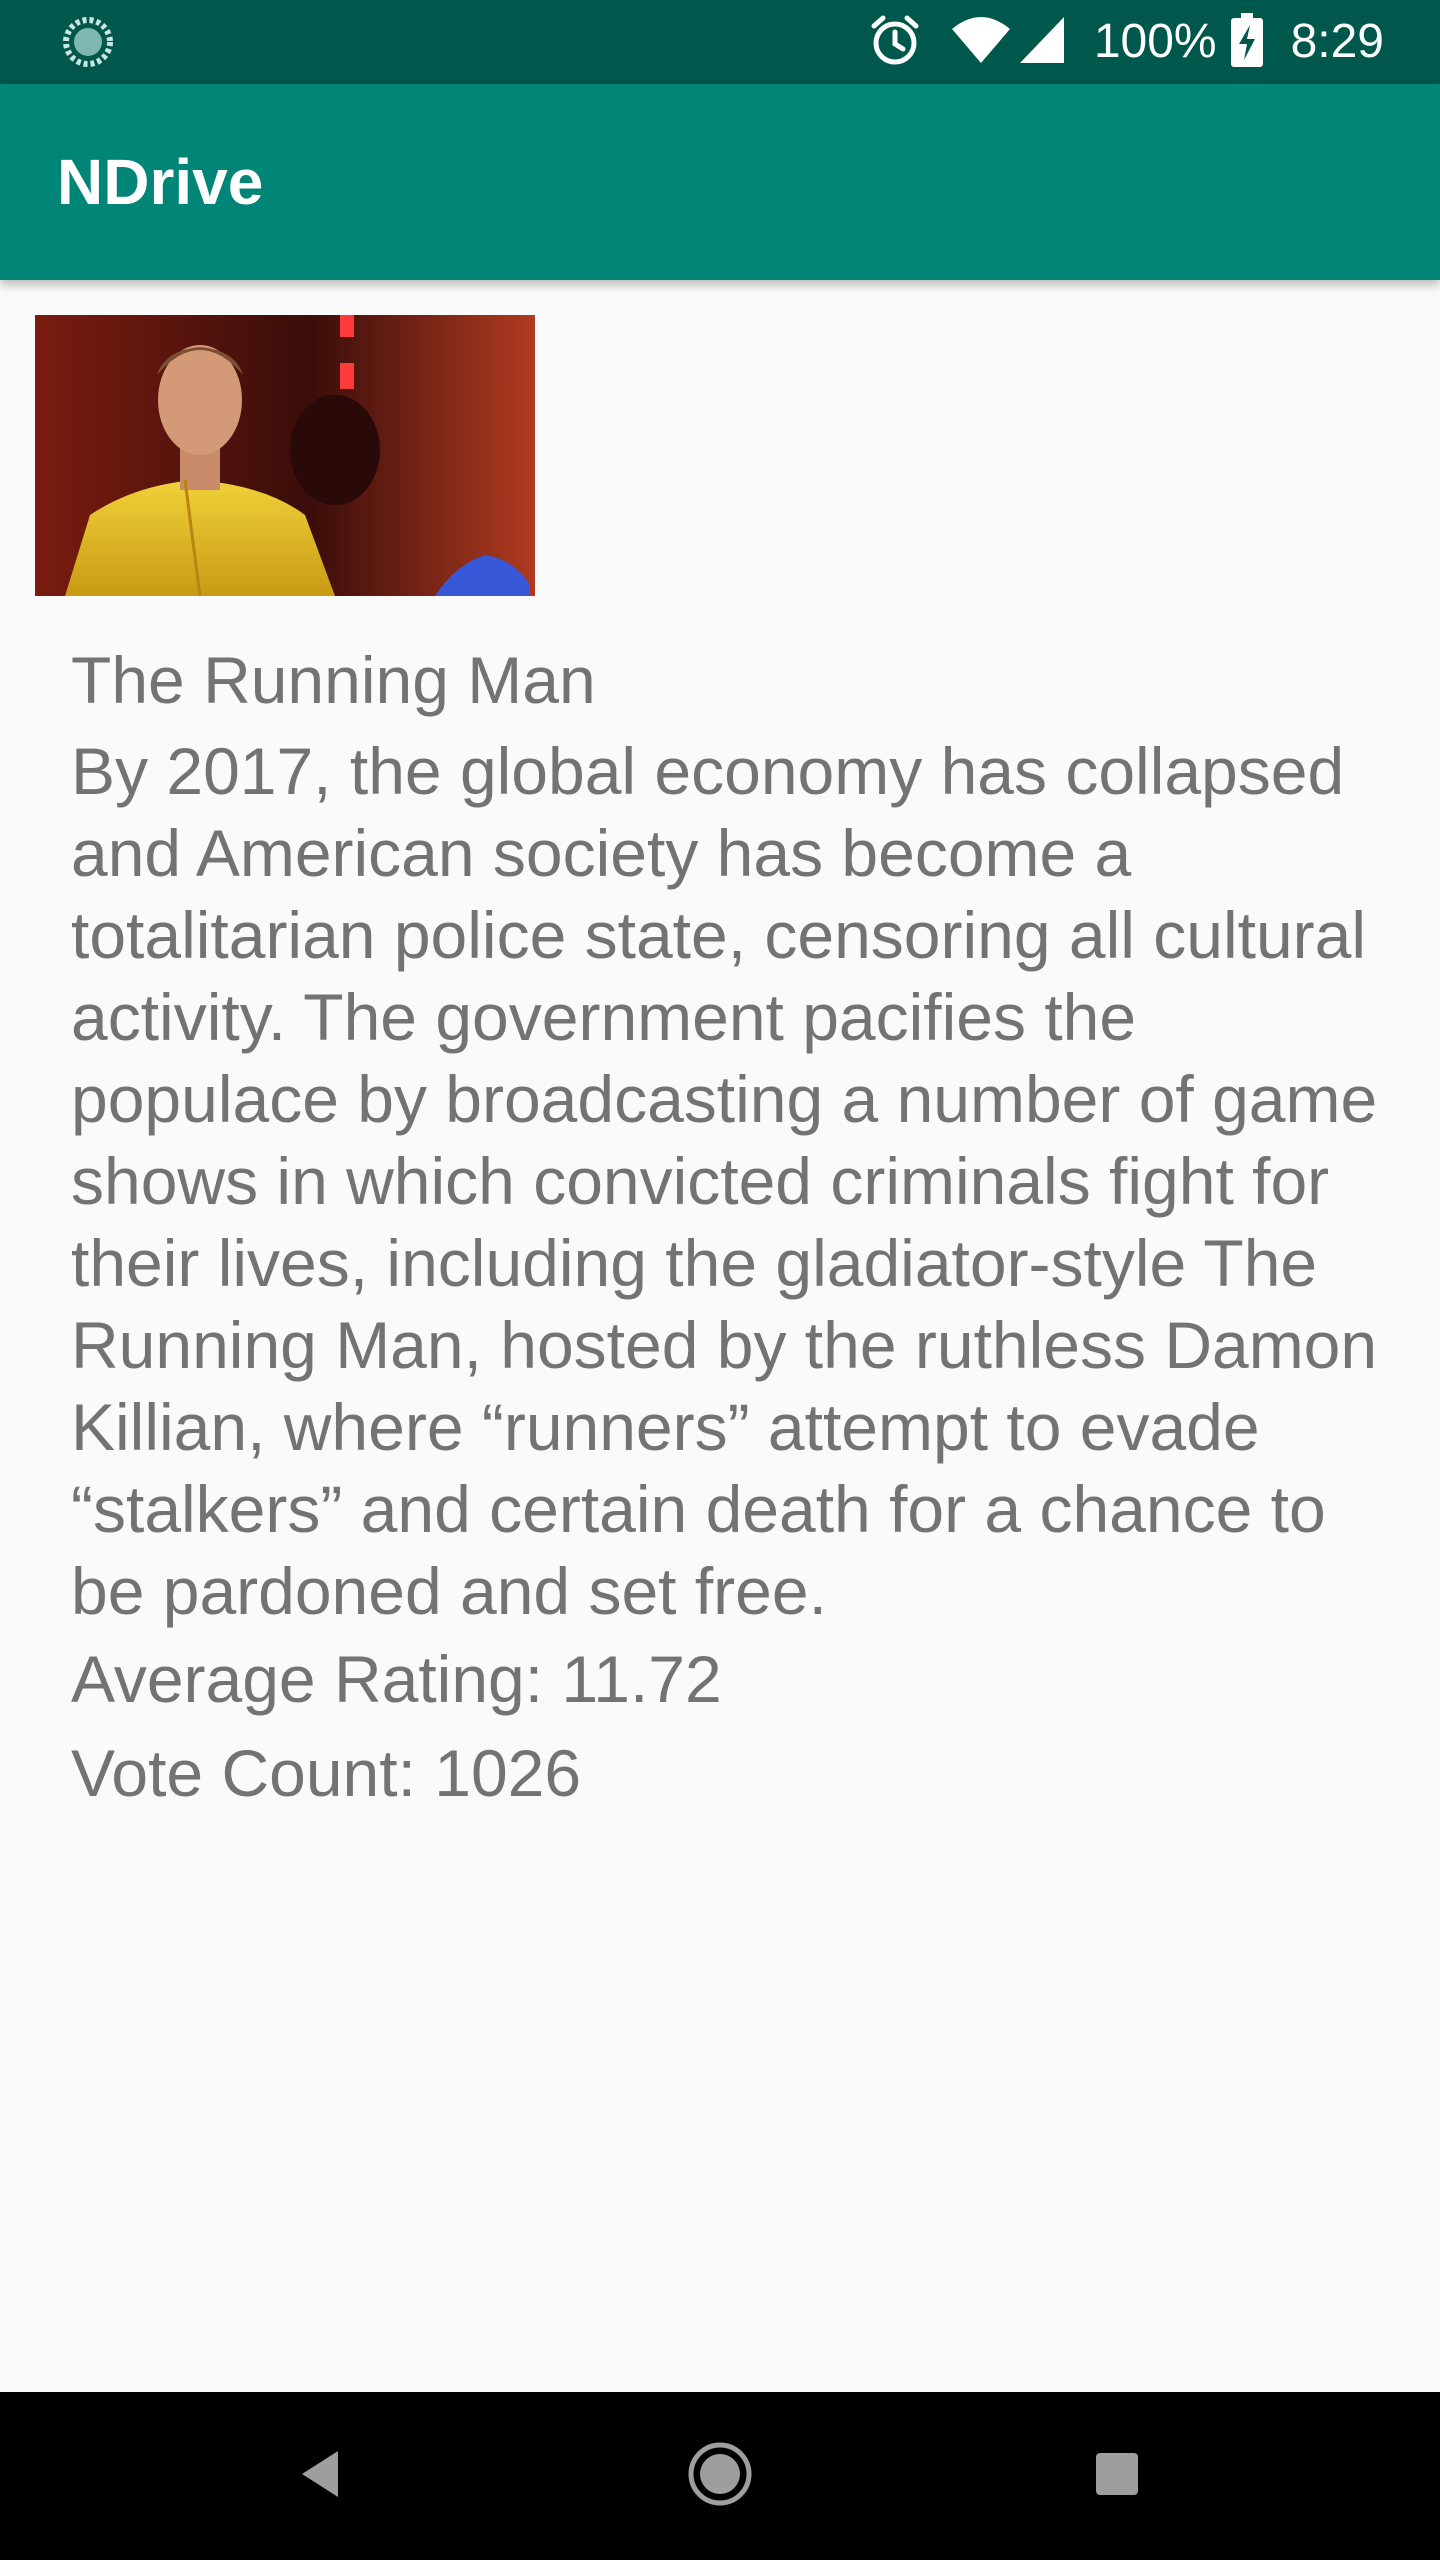 This screenshot has width=1440, height=2560. What do you see at coordinates (720, 182) in the screenshot?
I see `app-bar: NDrive` at bounding box center [720, 182].